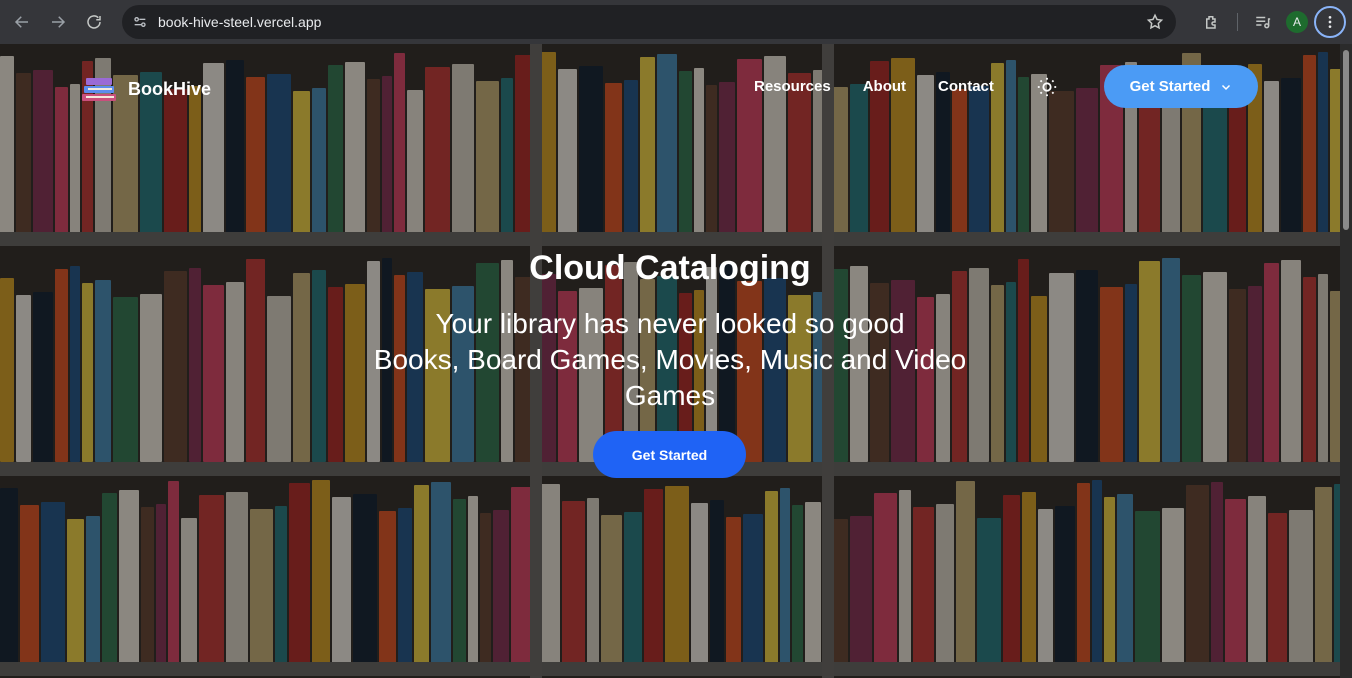 The image size is (1352, 678). I want to click on books-logo-icon, so click(99, 89).